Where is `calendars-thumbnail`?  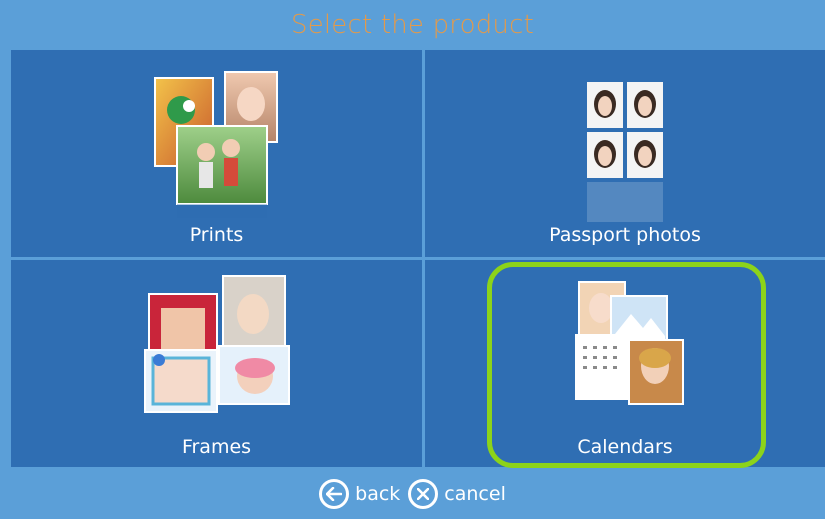
calendars-thumbnail is located at coordinates (629, 343).